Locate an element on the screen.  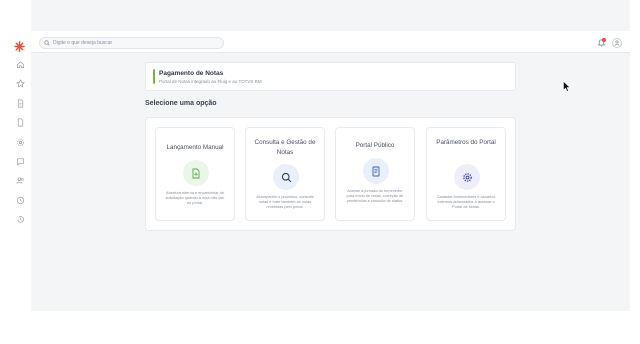
gear-icon is located at coordinates (467, 177).